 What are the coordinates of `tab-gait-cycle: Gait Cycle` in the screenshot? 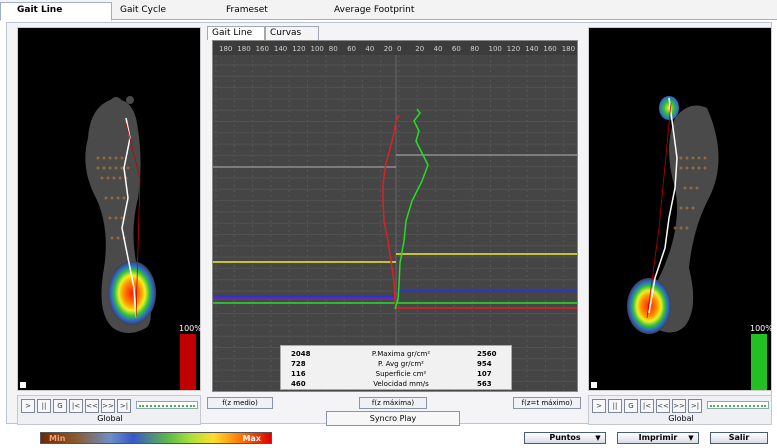 It's located at (140, 11).